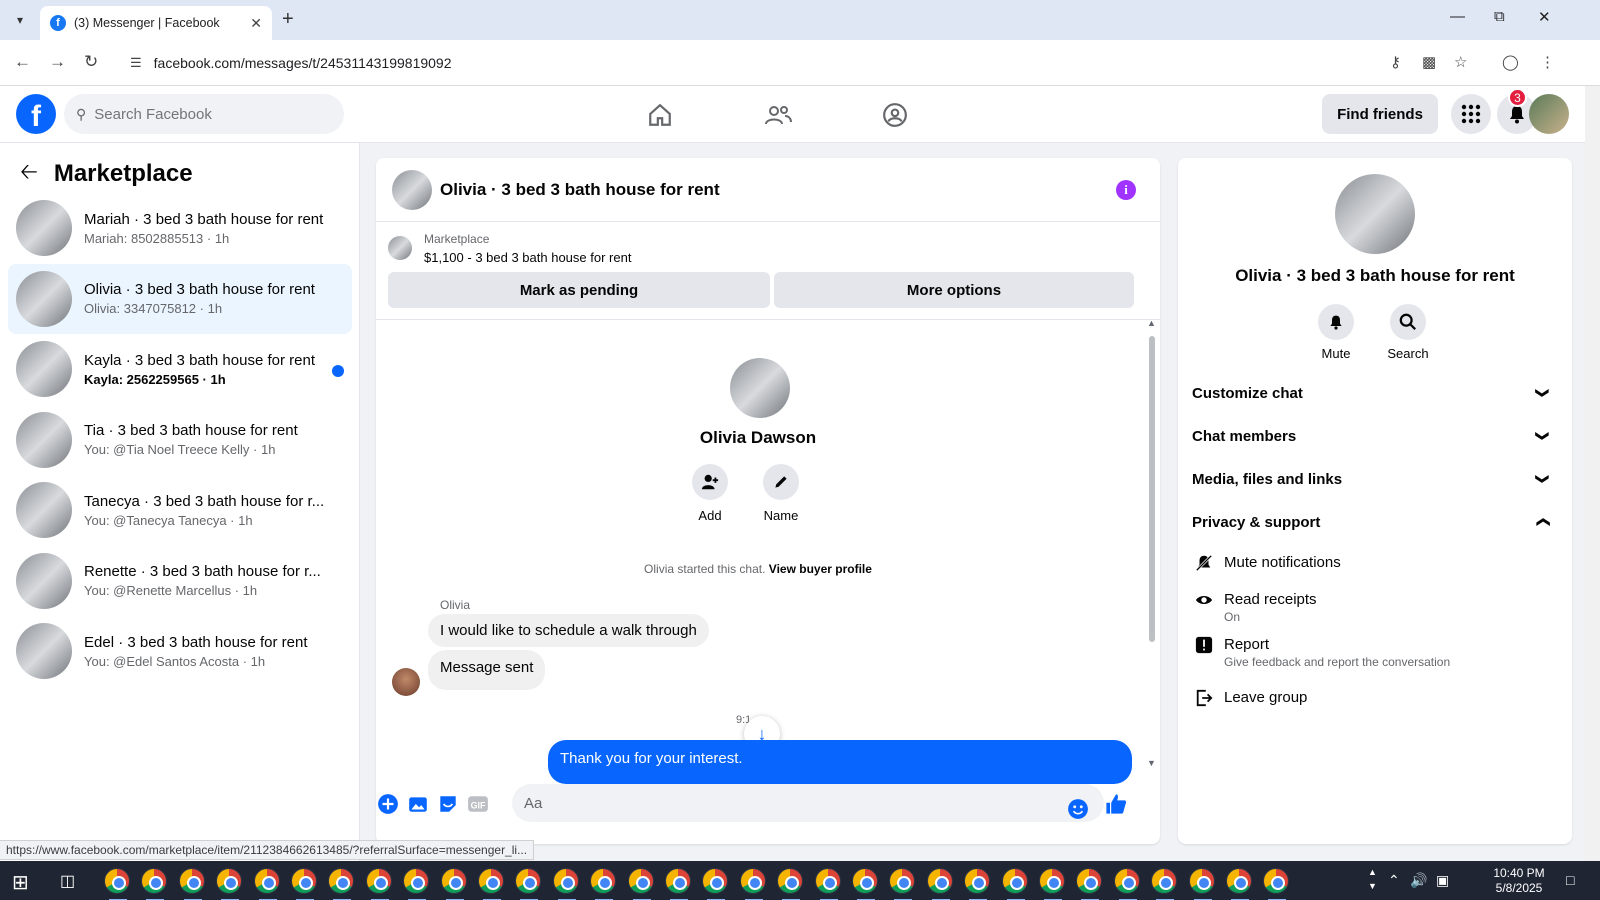  What do you see at coordinates (1380, 114) in the screenshot?
I see `find-friends-button: Find friends` at bounding box center [1380, 114].